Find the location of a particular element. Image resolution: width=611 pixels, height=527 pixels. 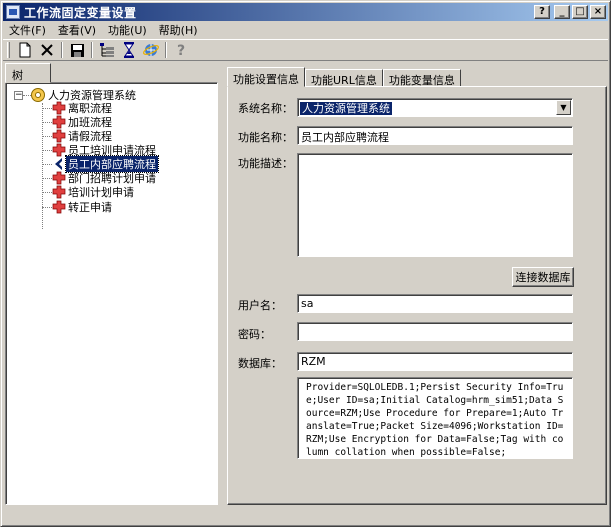

database-field: RZM is located at coordinates (435, 361).